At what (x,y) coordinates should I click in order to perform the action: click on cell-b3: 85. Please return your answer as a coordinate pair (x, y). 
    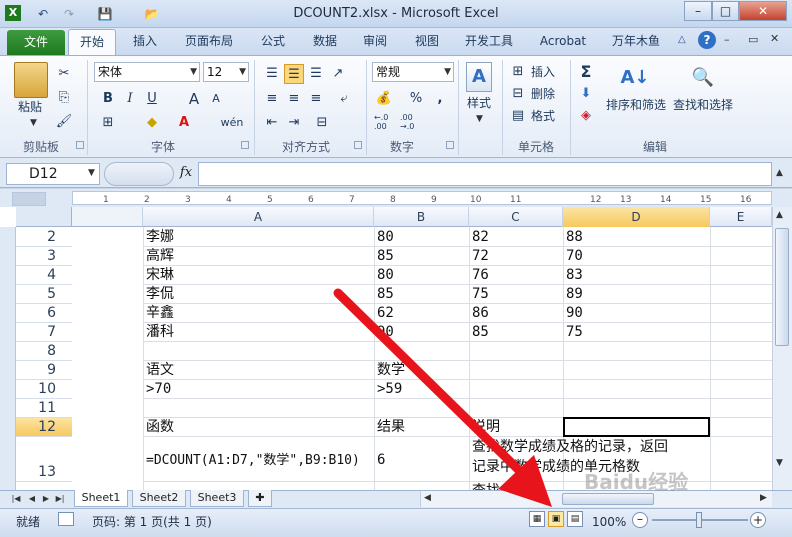
    Looking at the image, I should click on (385, 256).